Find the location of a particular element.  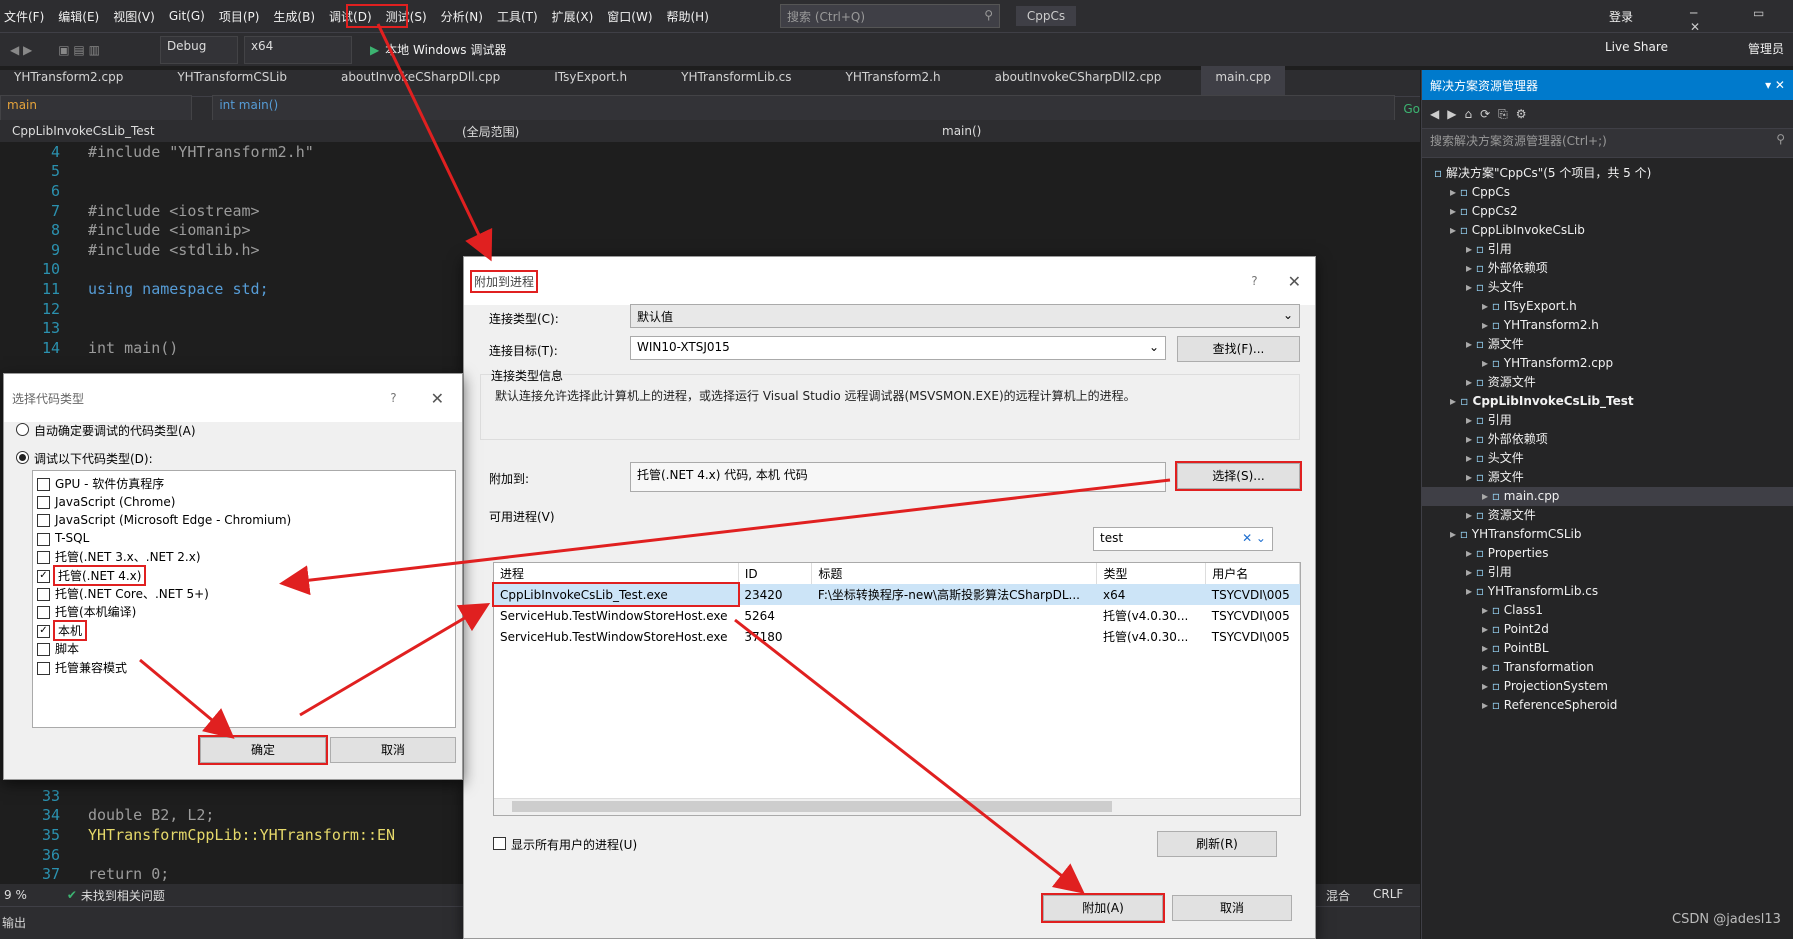

code-type-option: 脚本 is located at coordinates (244, 649).